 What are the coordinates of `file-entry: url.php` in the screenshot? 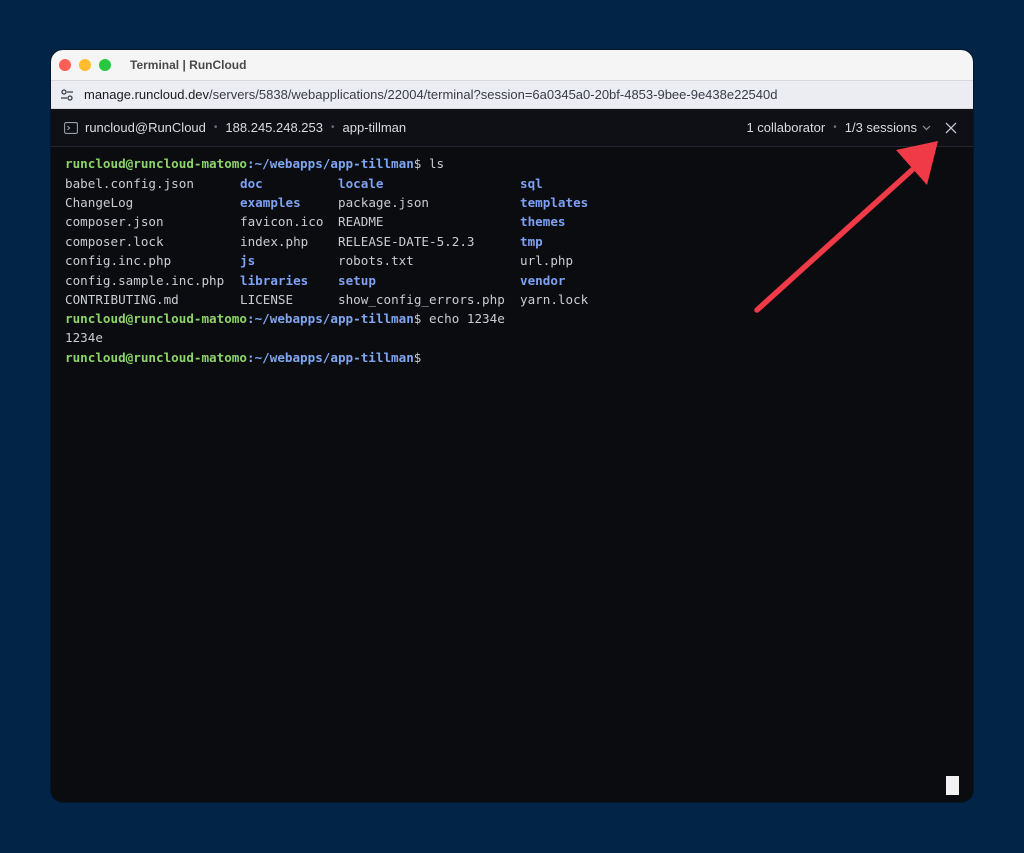 It's located at (547, 261).